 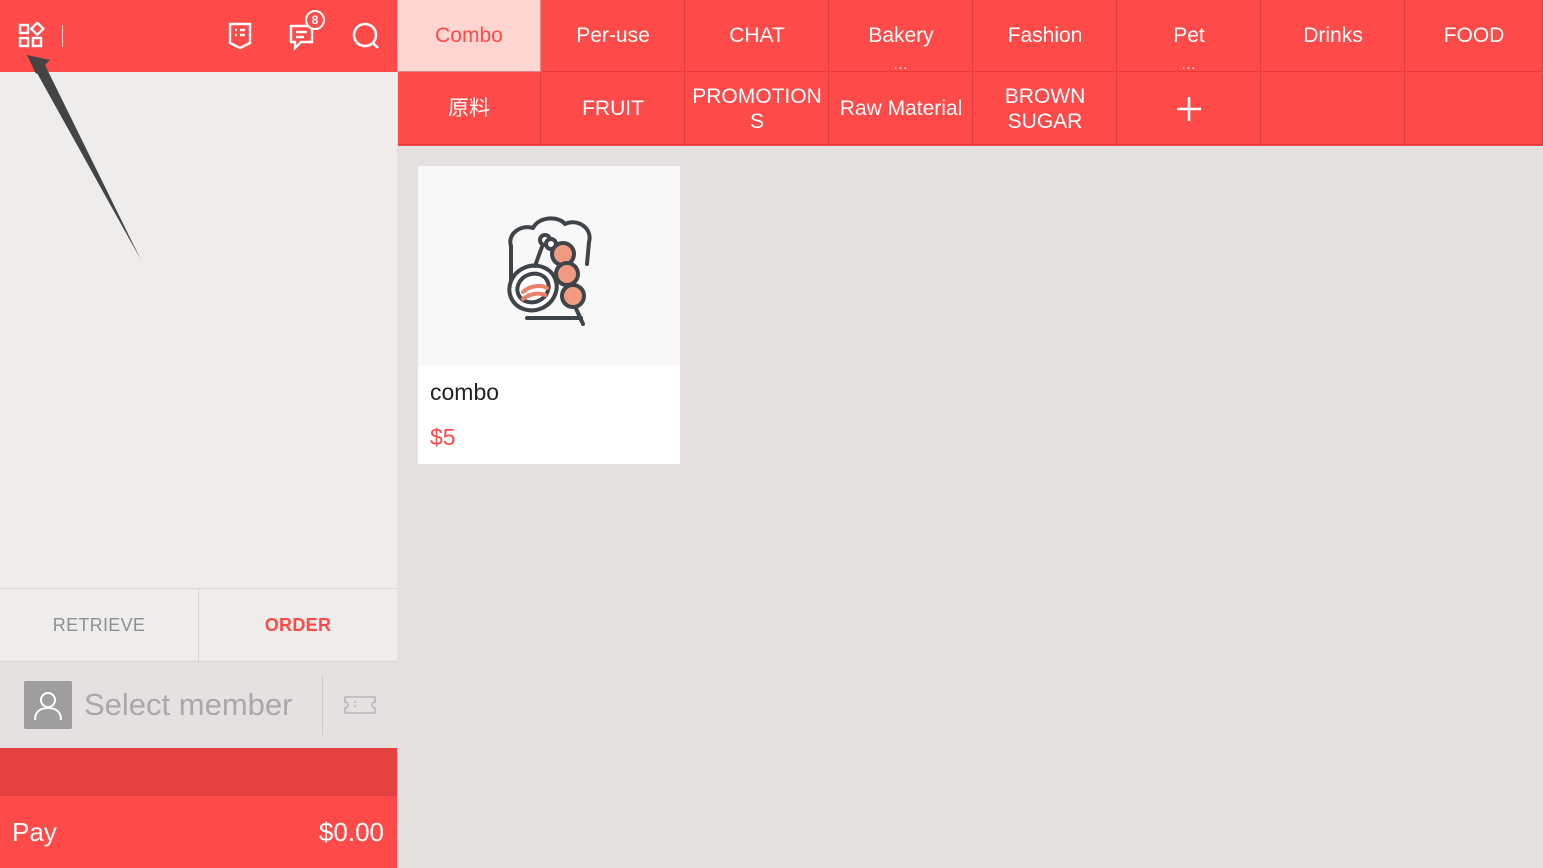 I want to click on member-selector: Select member, so click(x=198, y=705).